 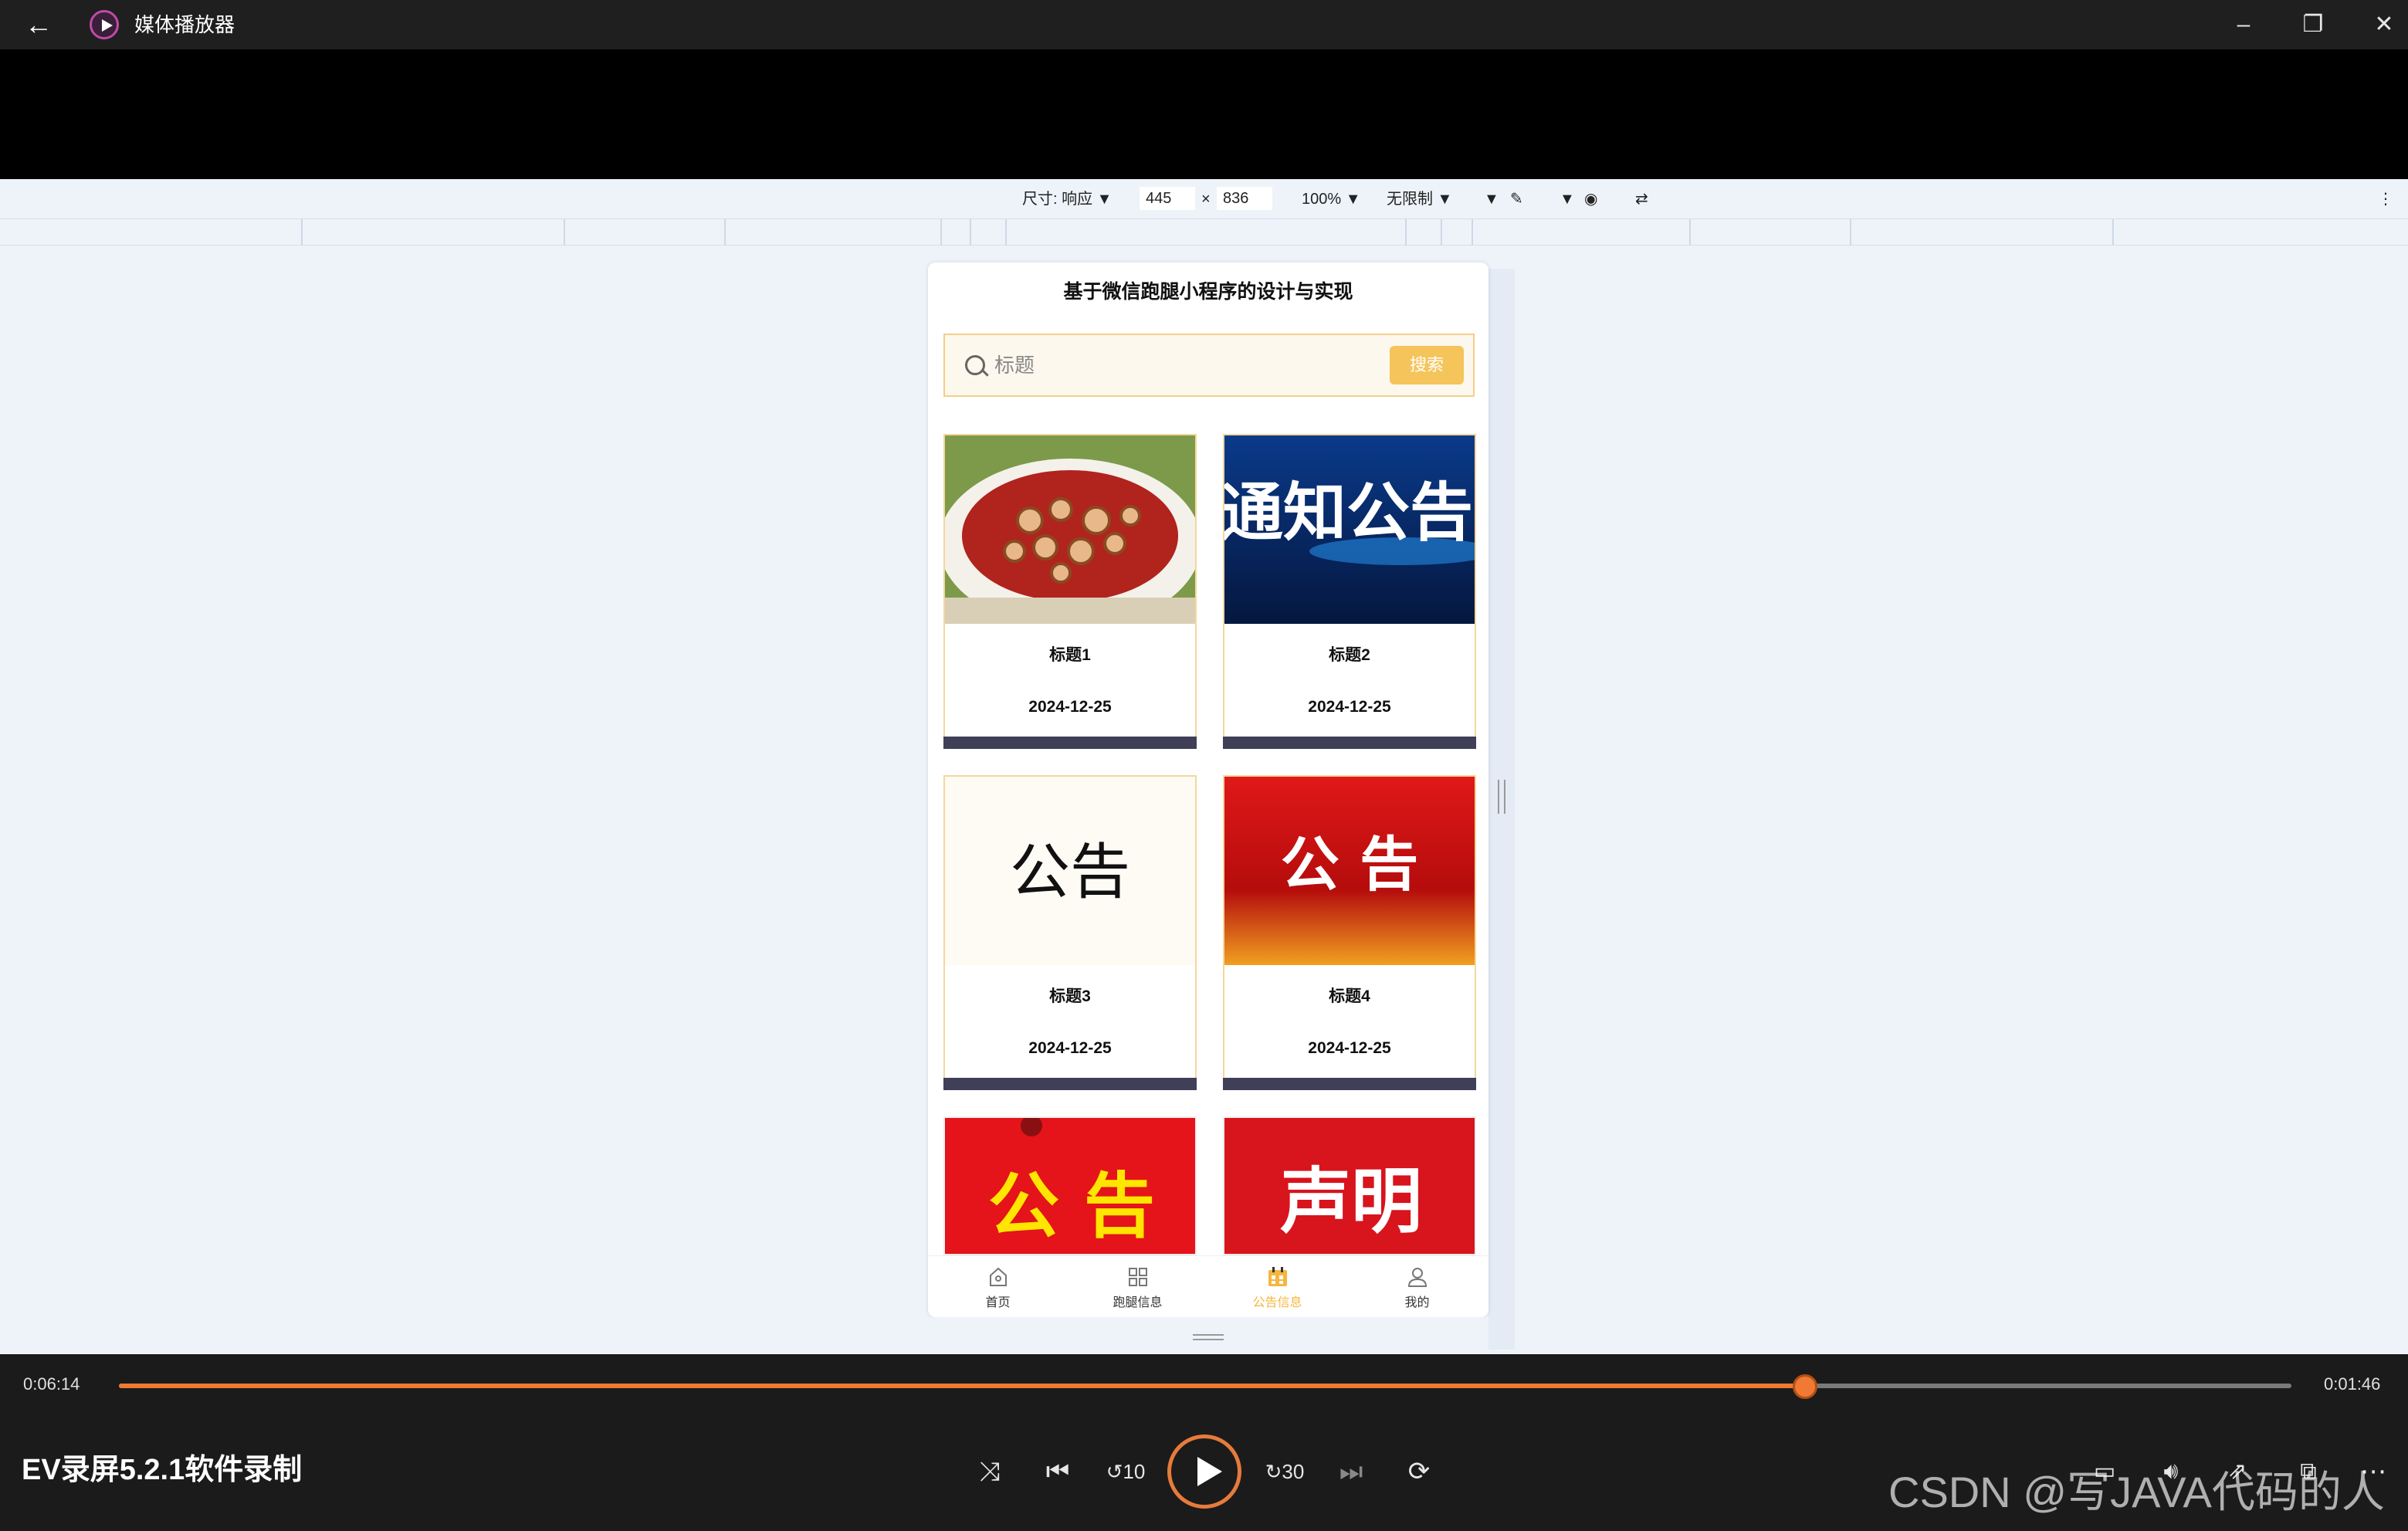 I want to click on rewind-10-icon: ↺10, so click(x=1125, y=1471).